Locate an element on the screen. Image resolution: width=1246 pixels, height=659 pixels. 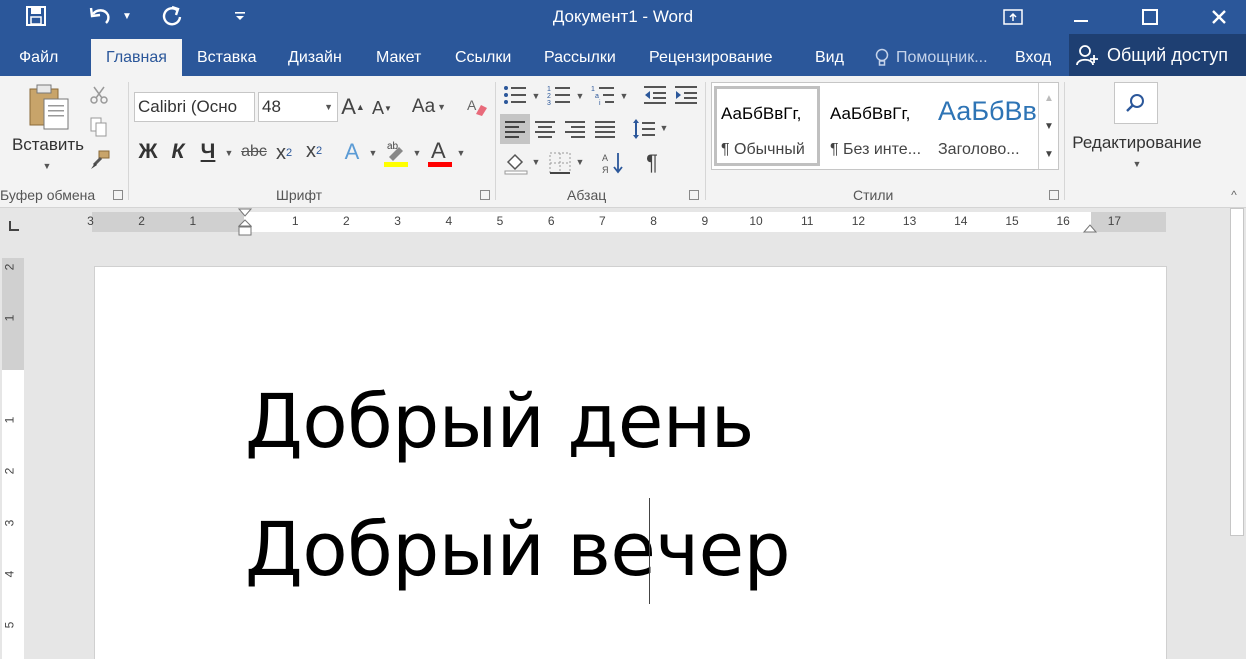
indent-marker-icon is located at coordinates (245, 223).